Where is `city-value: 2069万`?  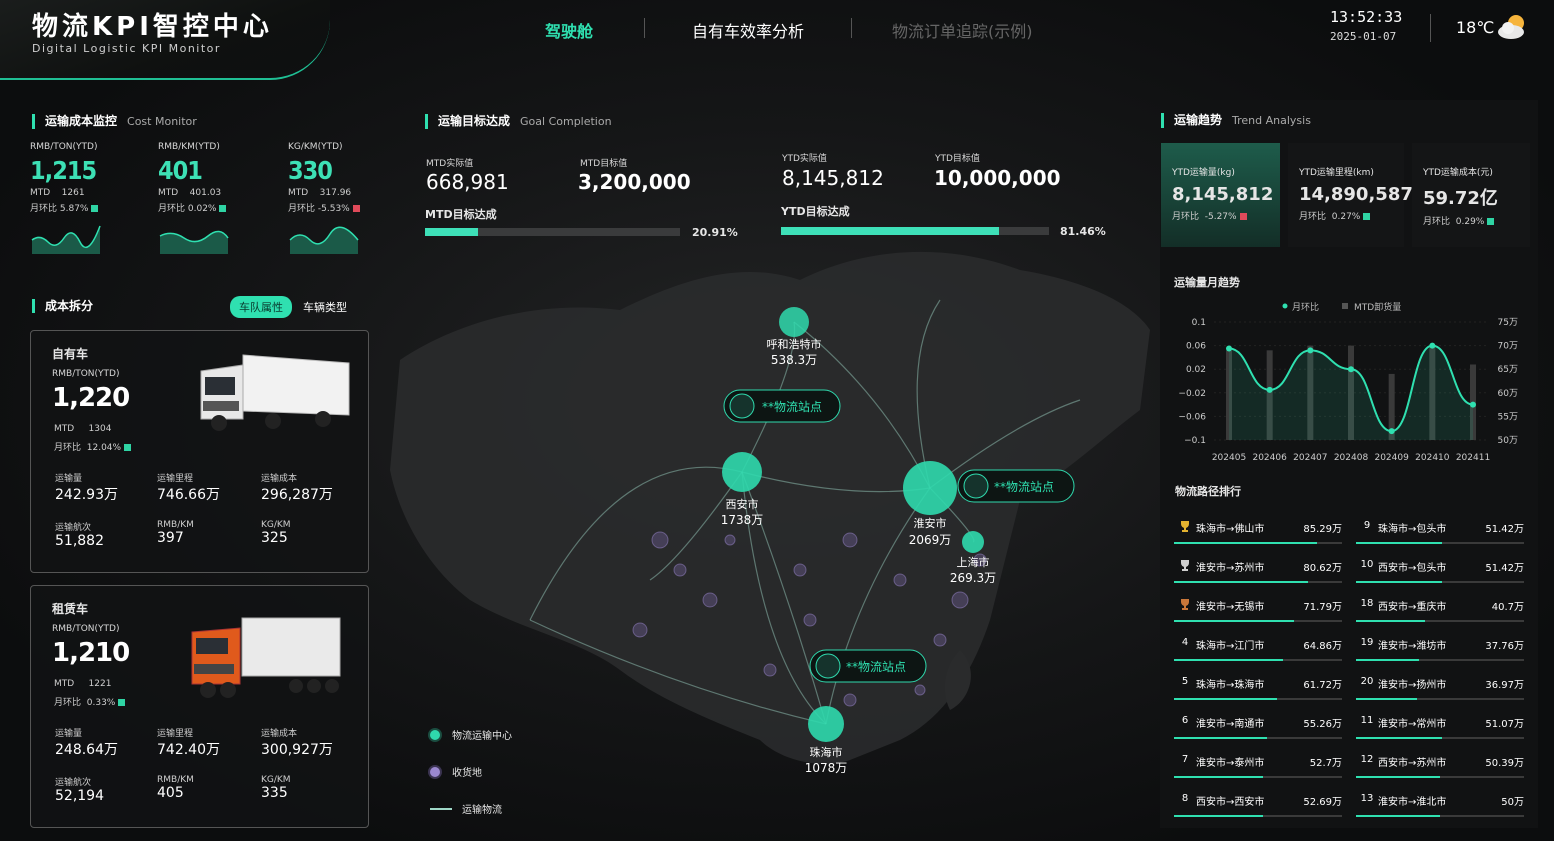
city-value: 2069万 is located at coordinates (930, 540).